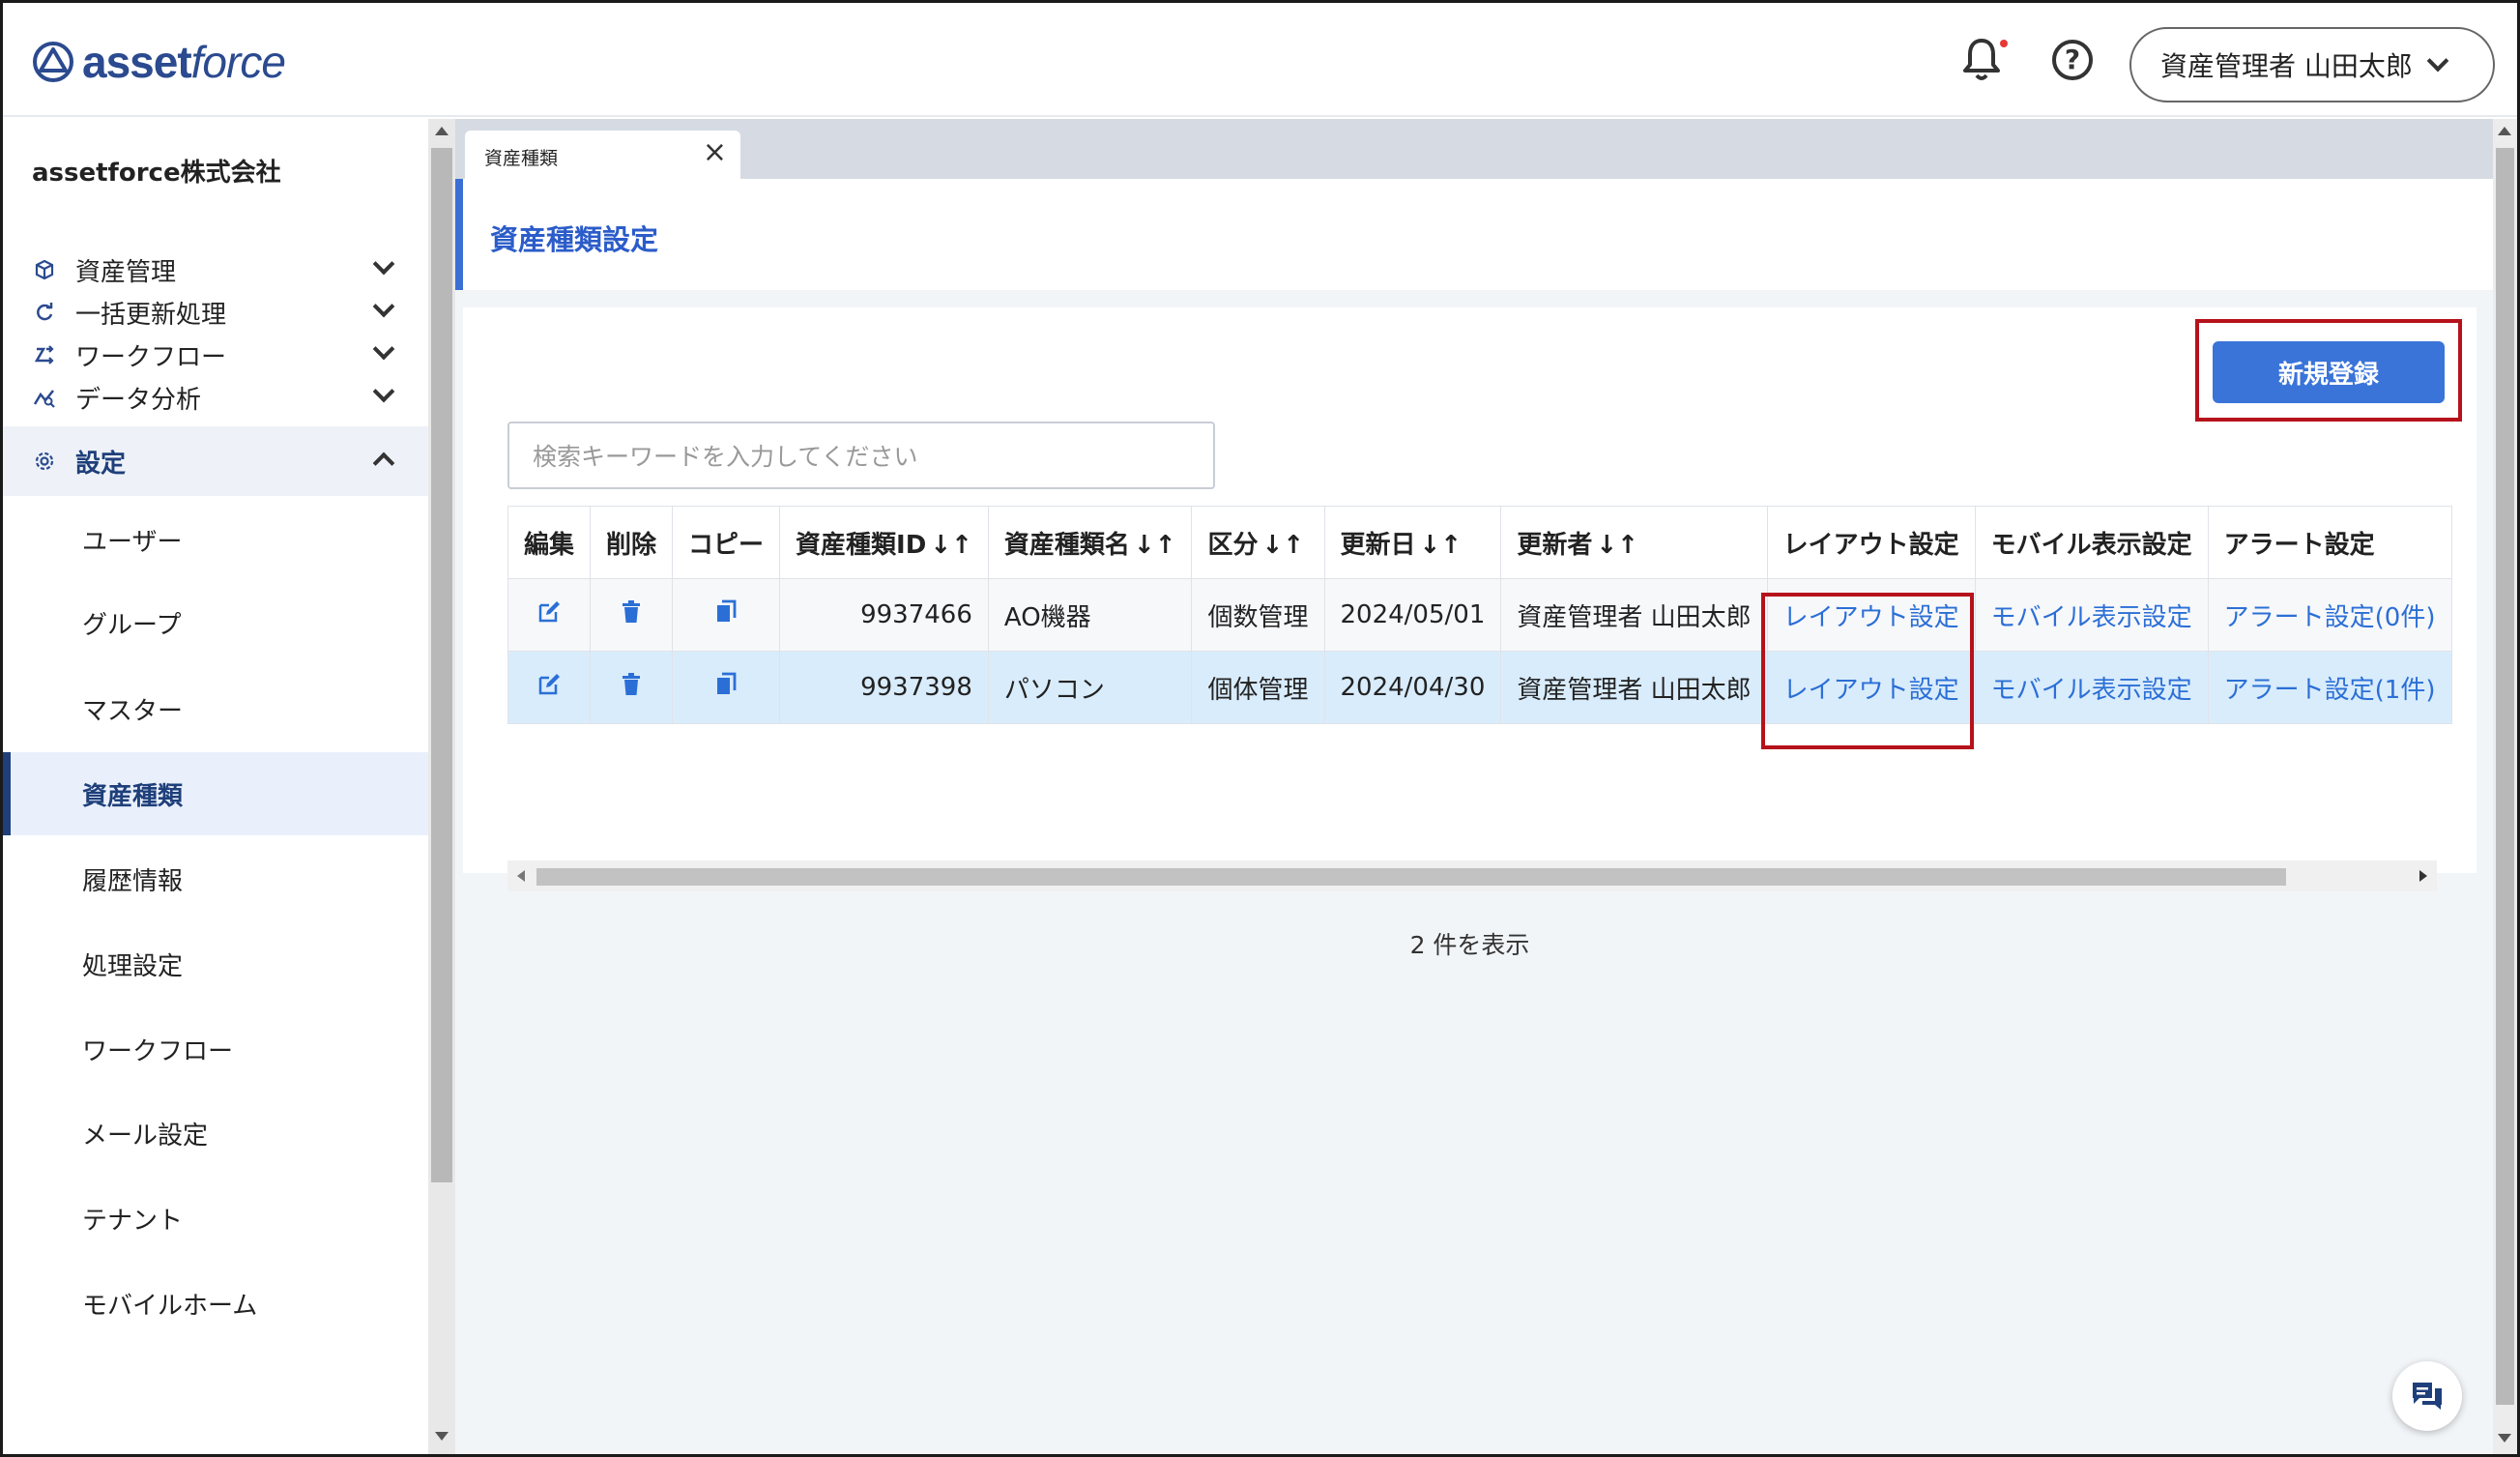  I want to click on analytics-icon, so click(45, 397).